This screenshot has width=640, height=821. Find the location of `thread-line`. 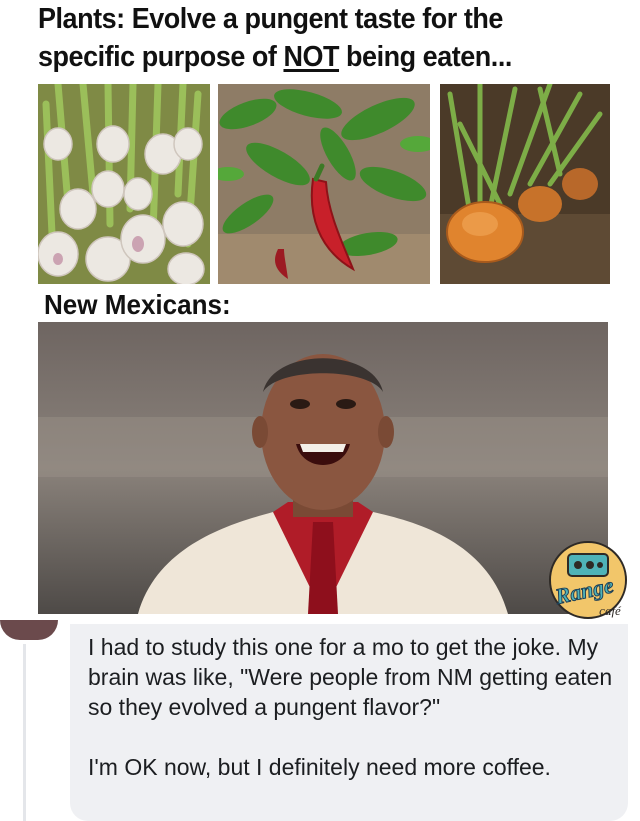

thread-line is located at coordinates (24, 732).